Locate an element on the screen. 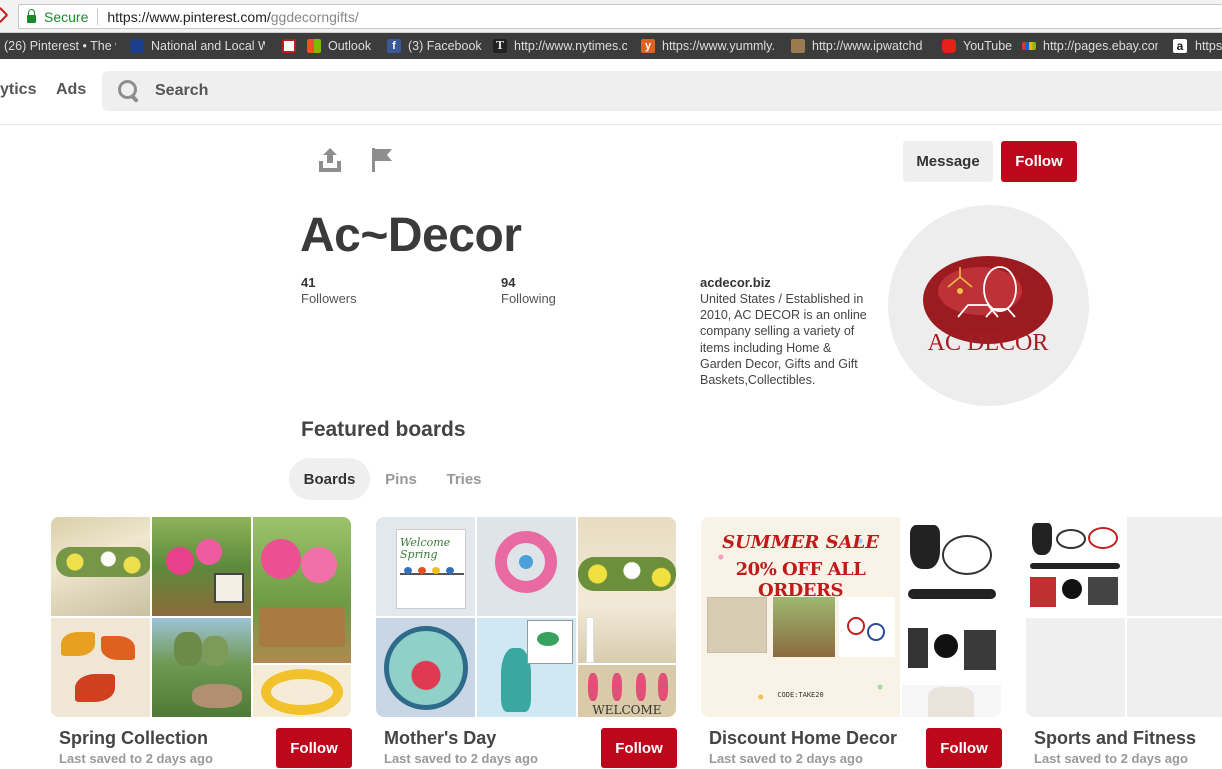  nav-ads: Ads is located at coordinates (71, 90).